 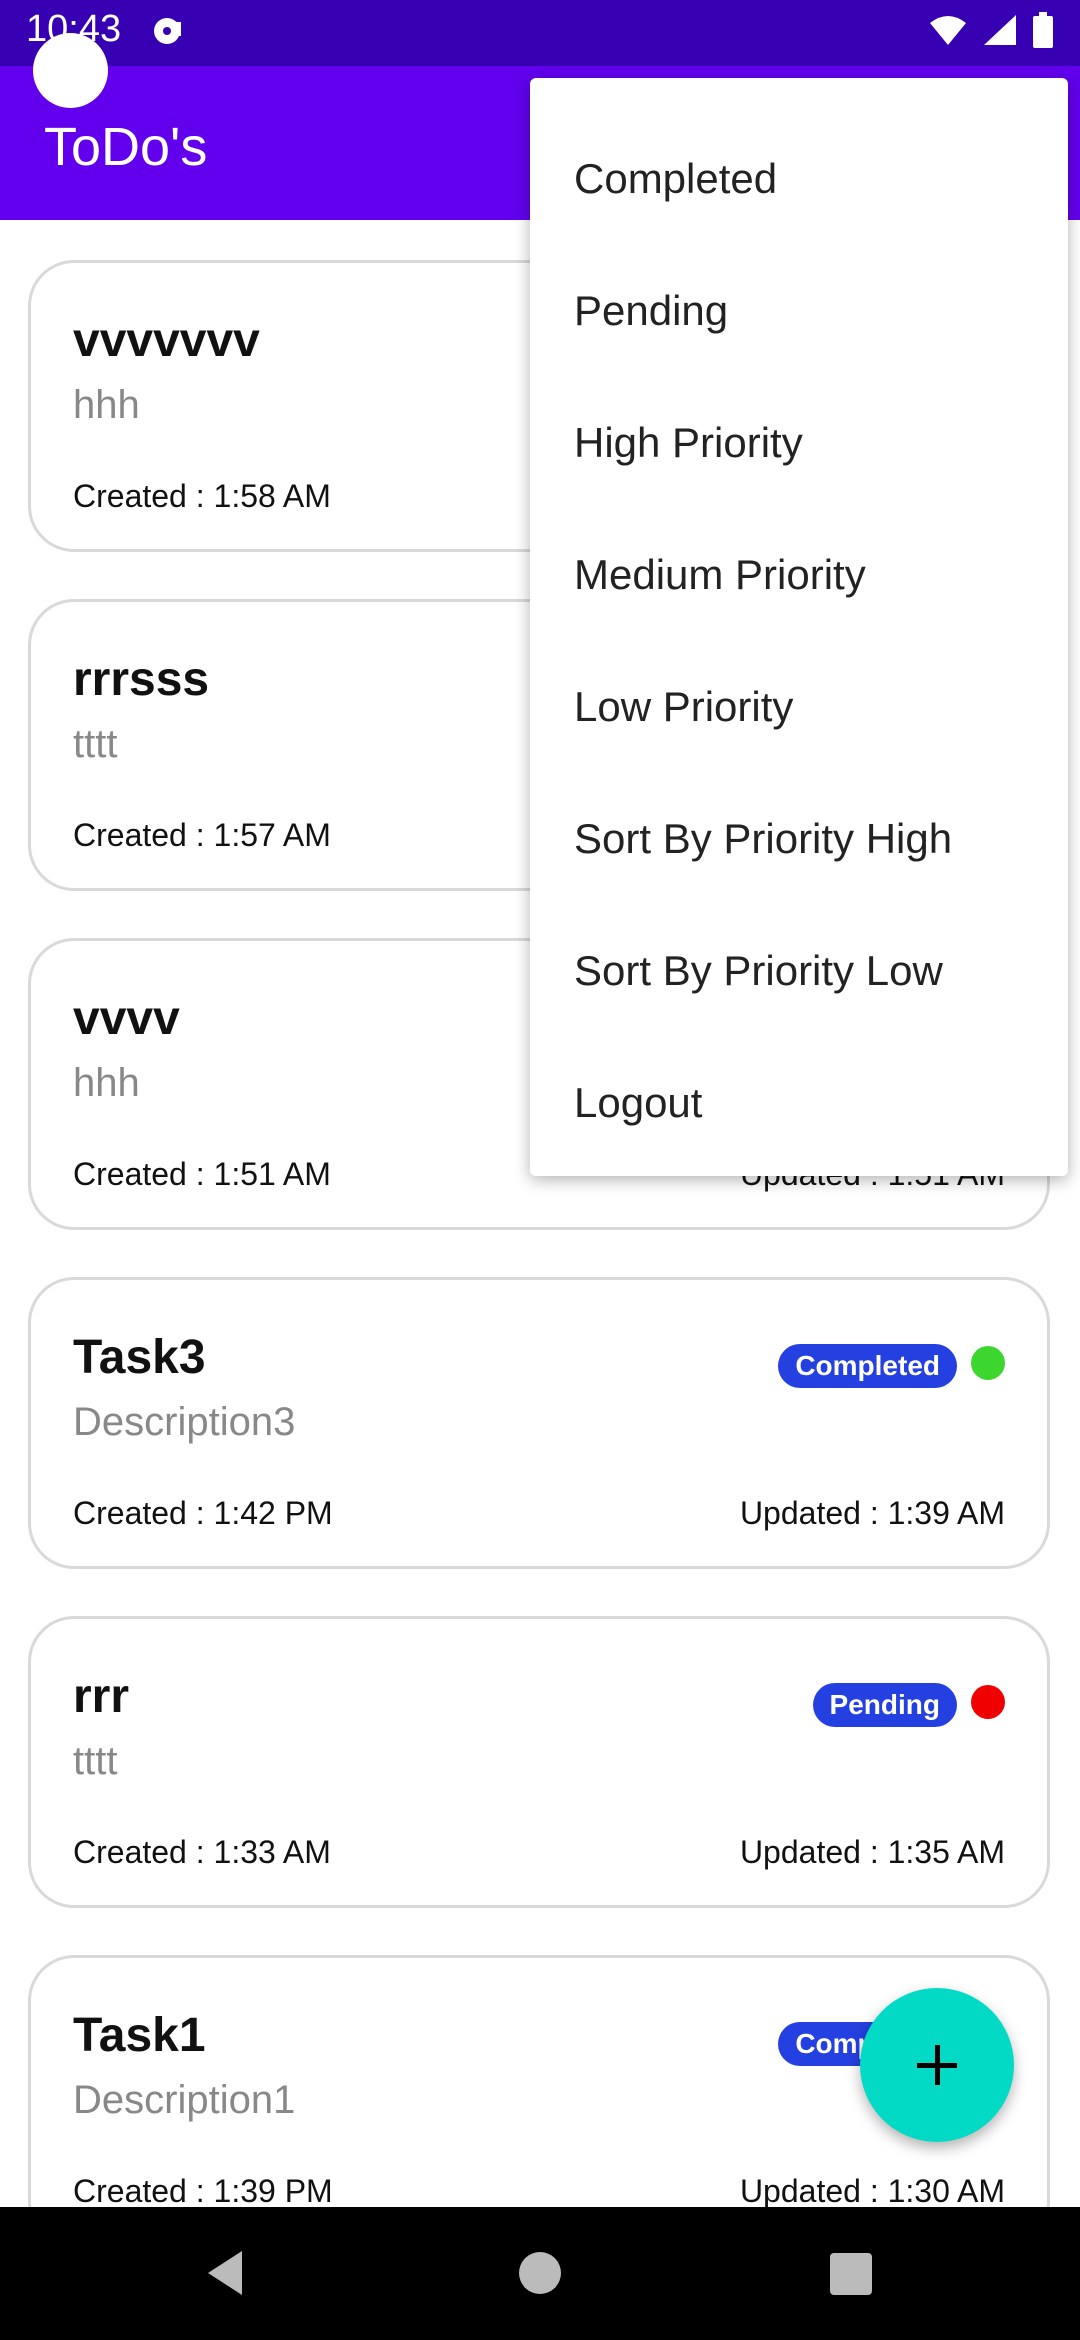 I want to click on task-created: Created : 1:42 PM, so click(x=203, y=1513).